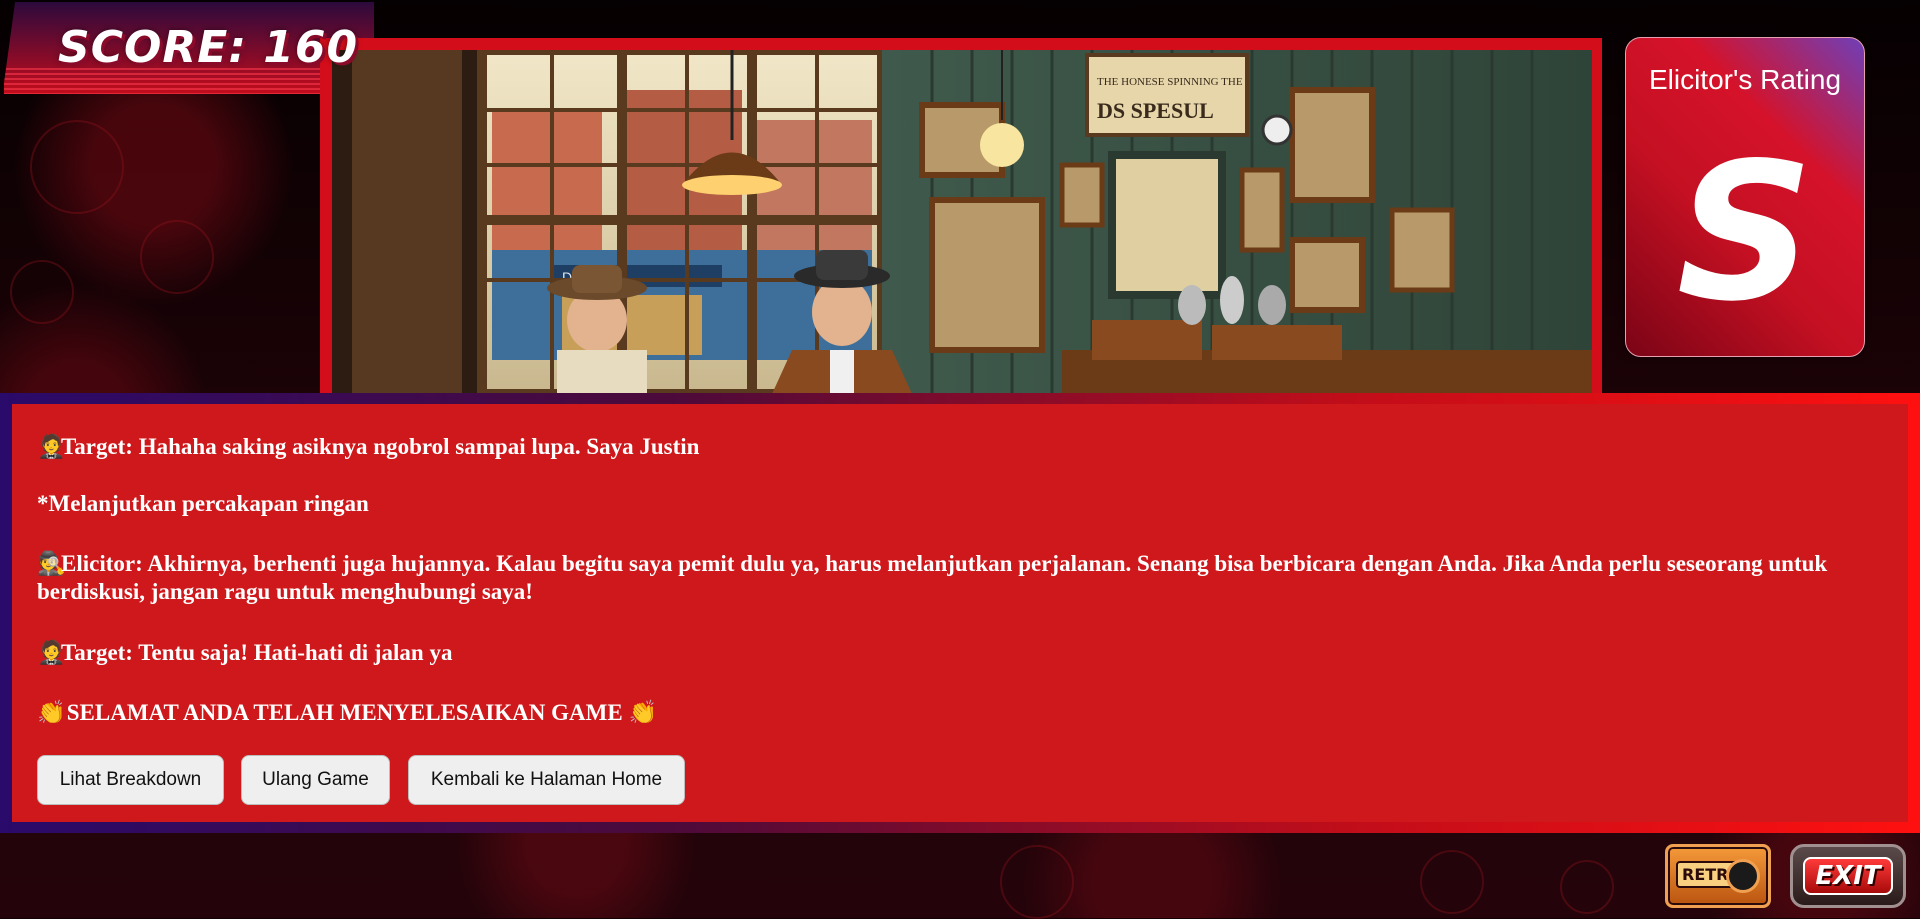  Describe the element at coordinates (1170, 82) in the screenshot. I see `wall-sign-line1: THE HONESE SPINNING THE` at that location.